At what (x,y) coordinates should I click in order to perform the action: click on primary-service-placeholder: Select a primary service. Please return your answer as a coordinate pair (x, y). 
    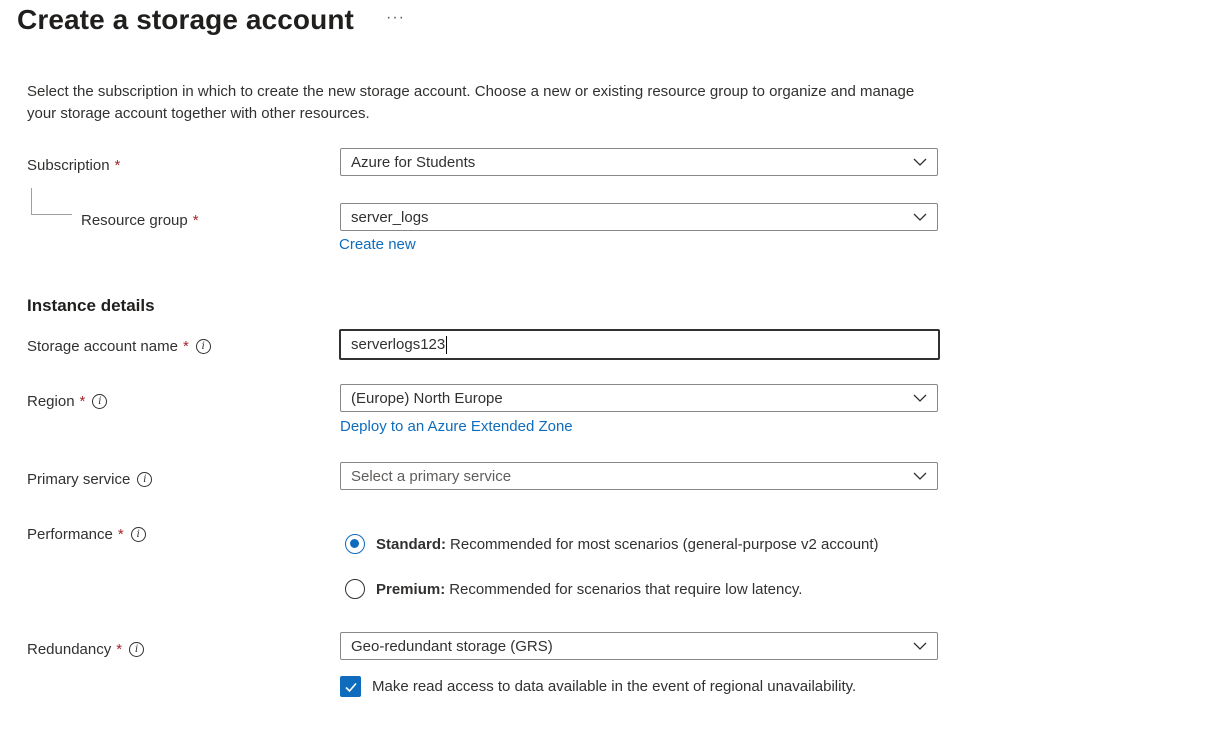
    Looking at the image, I should click on (431, 476).